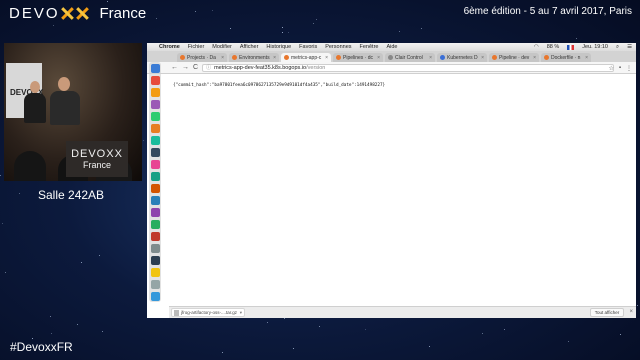 This screenshot has height=360, width=640. I want to click on tab-label: Dockerfile · n, so click(566, 57).